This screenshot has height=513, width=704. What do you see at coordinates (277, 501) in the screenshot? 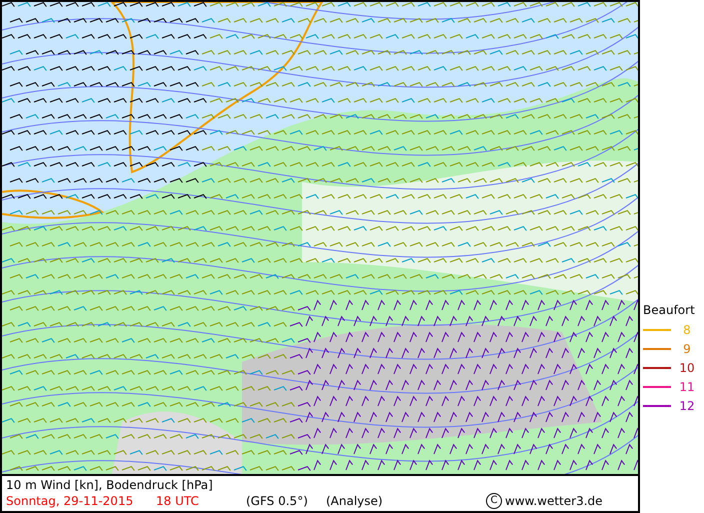
I see `model-text: (GFS 0.5°)` at bounding box center [277, 501].